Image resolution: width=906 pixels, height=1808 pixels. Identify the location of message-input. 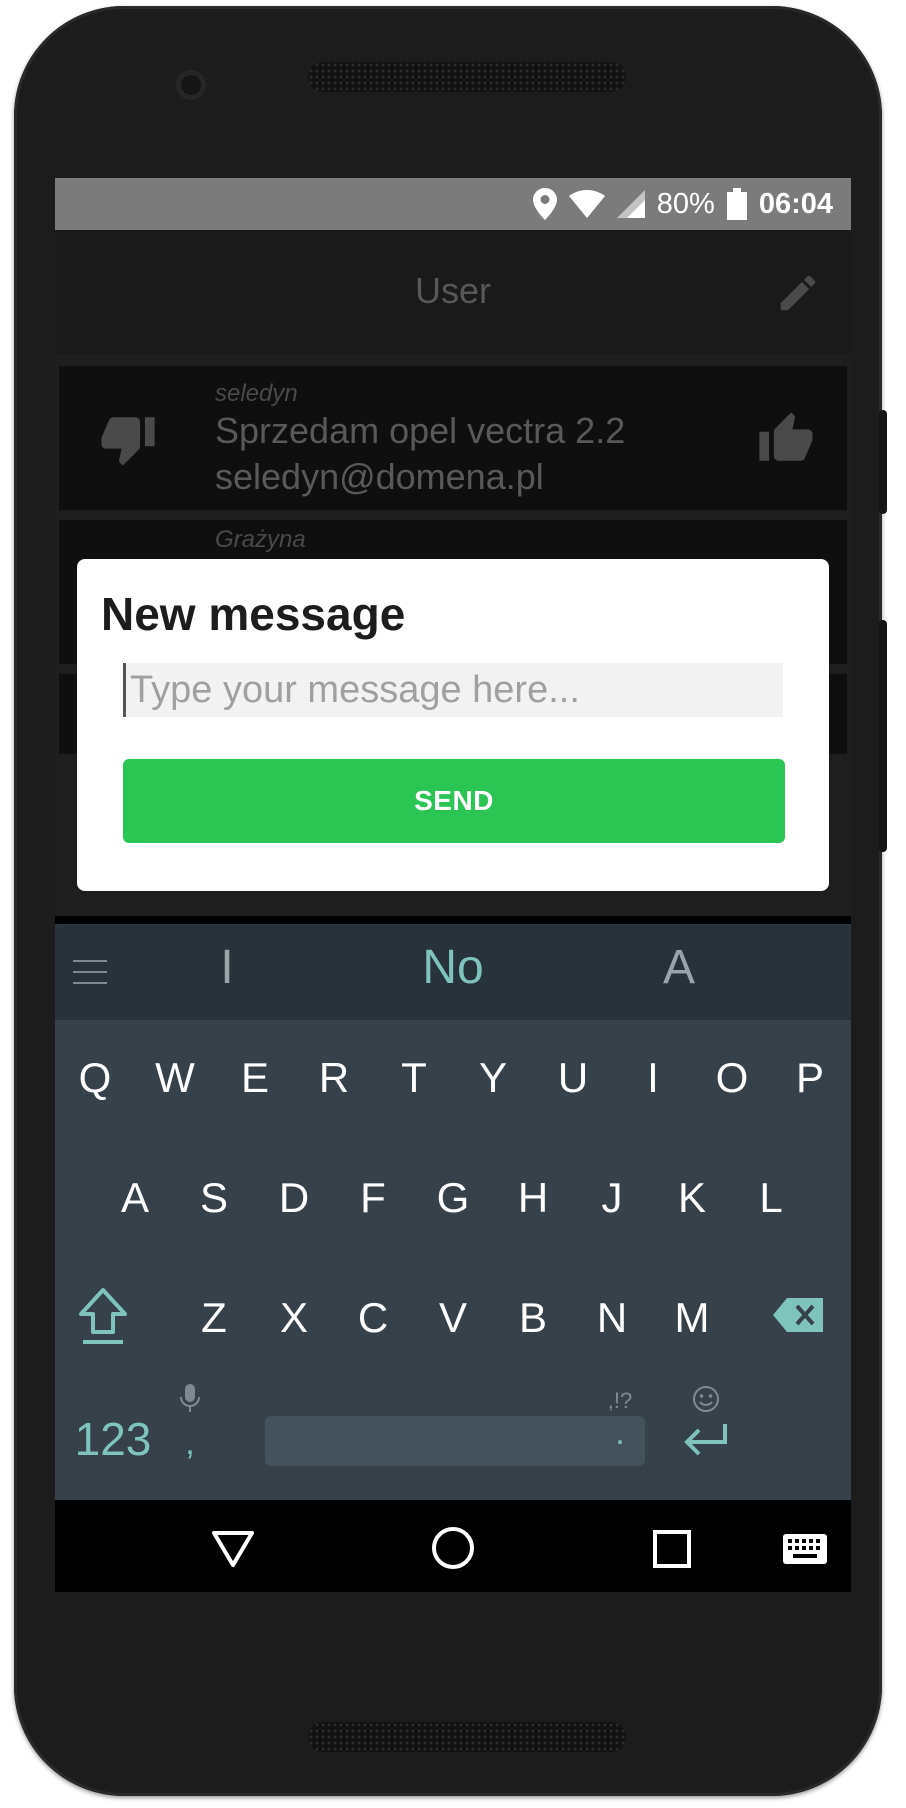
(453, 690).